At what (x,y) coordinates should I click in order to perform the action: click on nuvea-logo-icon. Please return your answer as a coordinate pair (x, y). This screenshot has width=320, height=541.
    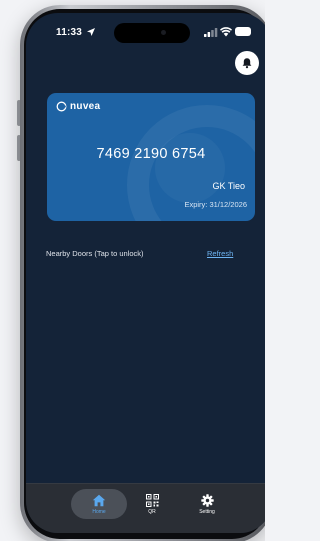
    Looking at the image, I should click on (61, 106).